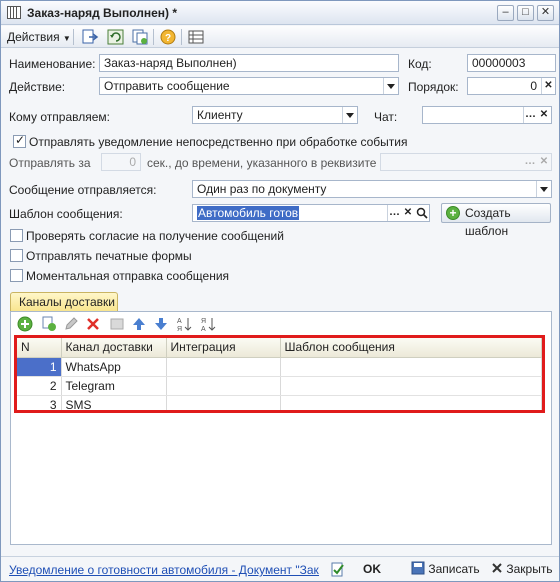  Describe the element at coordinates (418, 568) in the screenshot. I see `floppy-disk-icon` at that location.